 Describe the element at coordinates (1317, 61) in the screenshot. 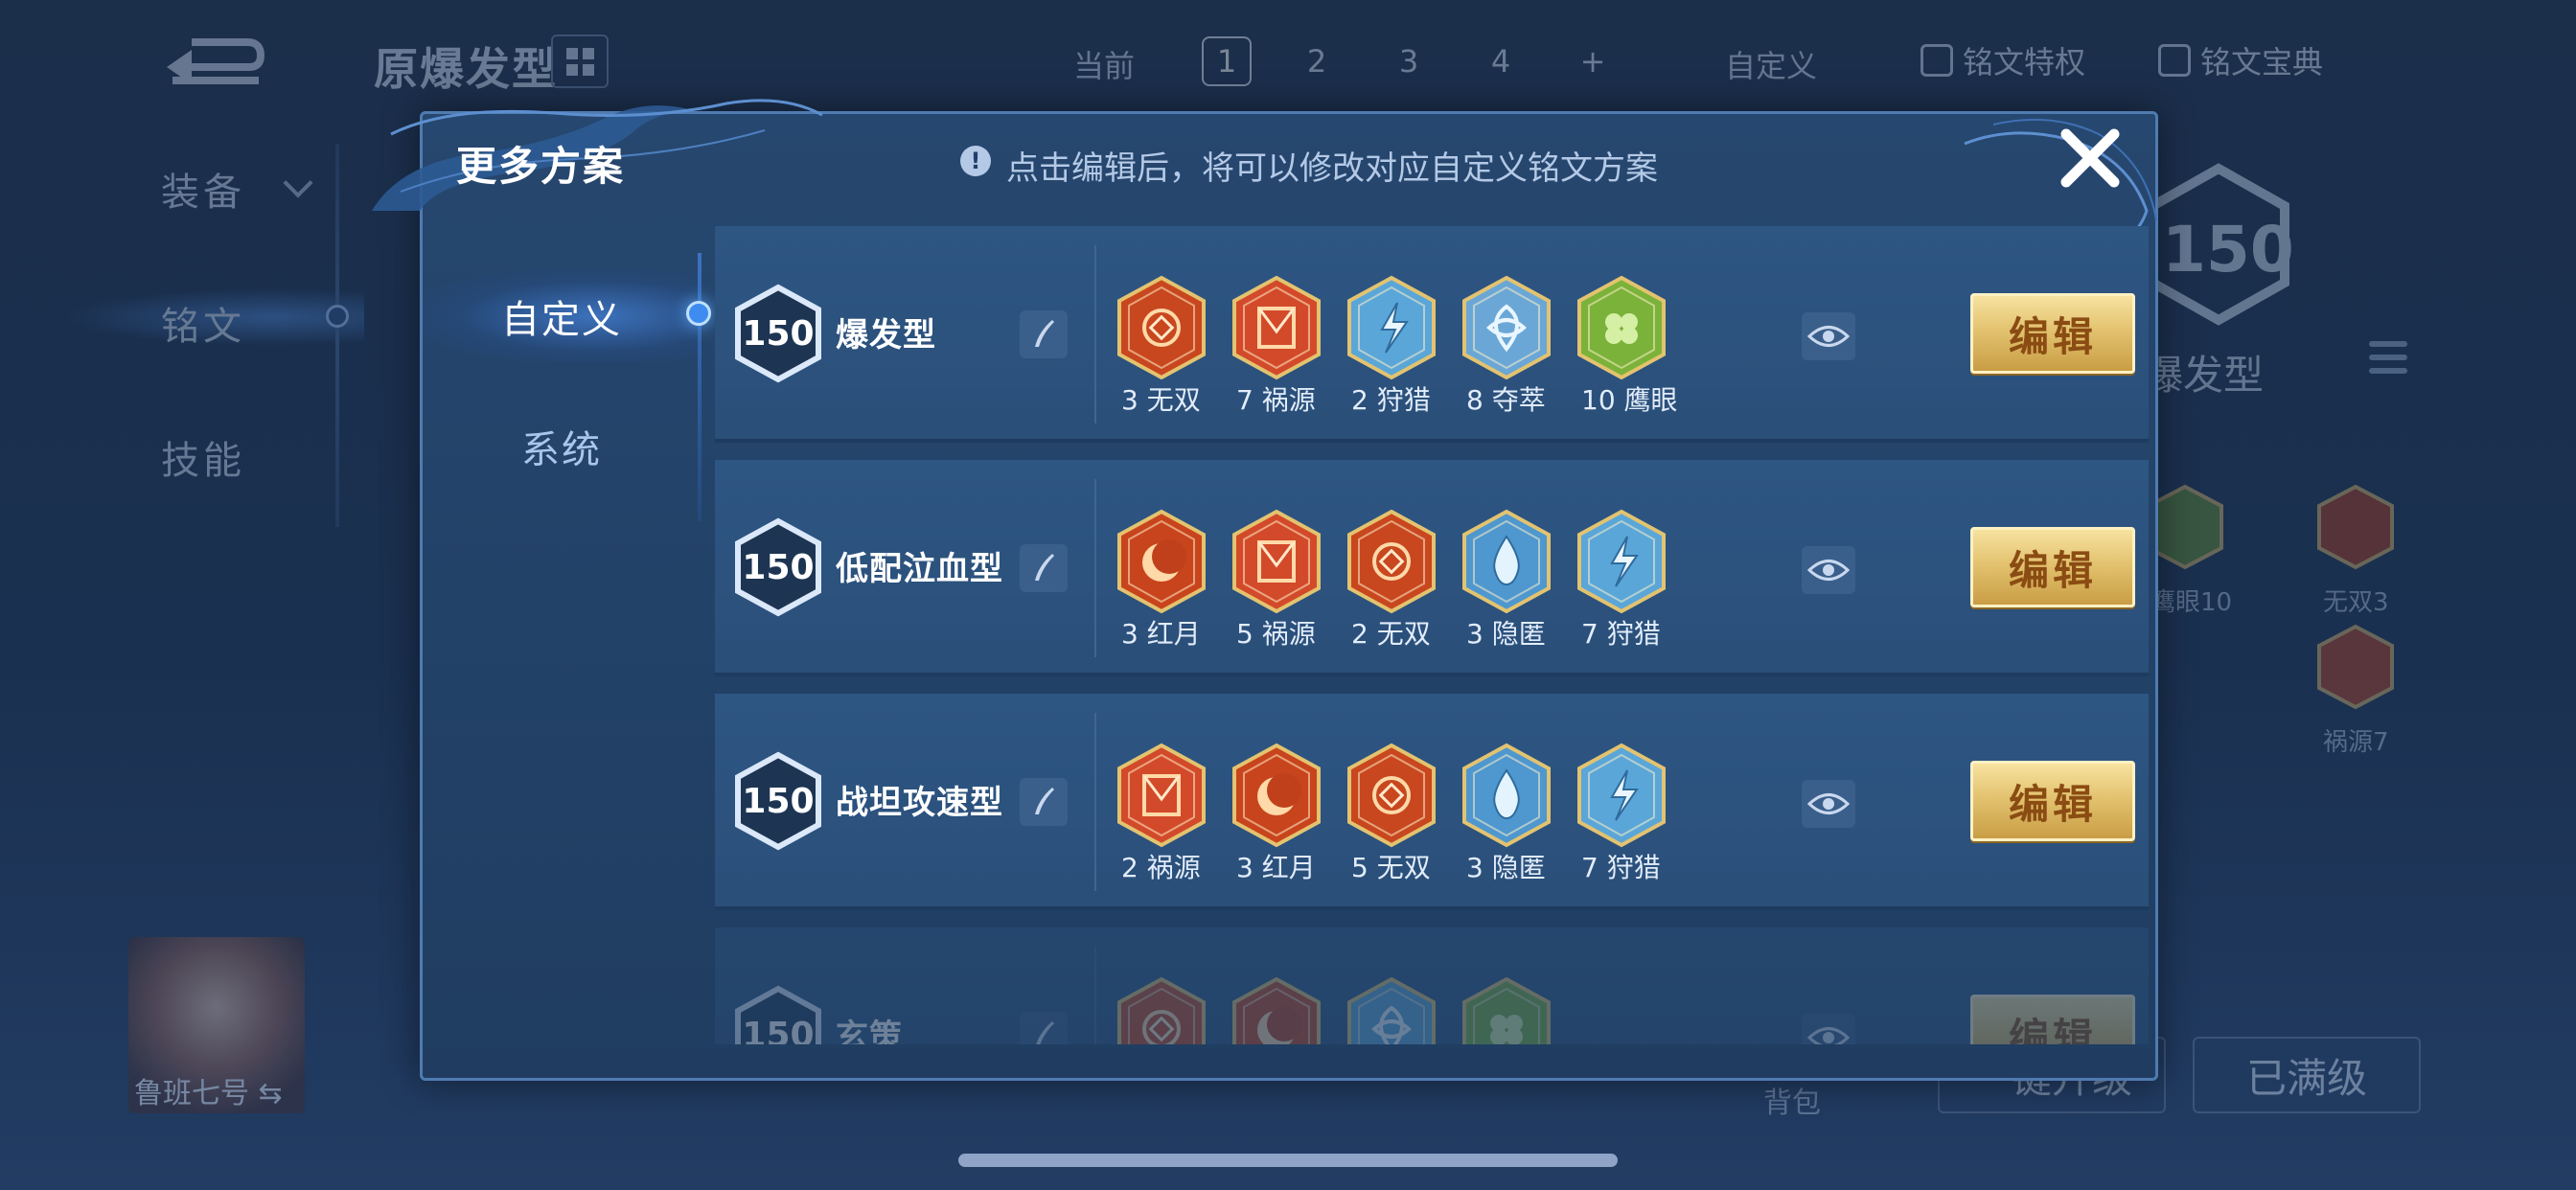

I see `page-button-2: 2` at that location.